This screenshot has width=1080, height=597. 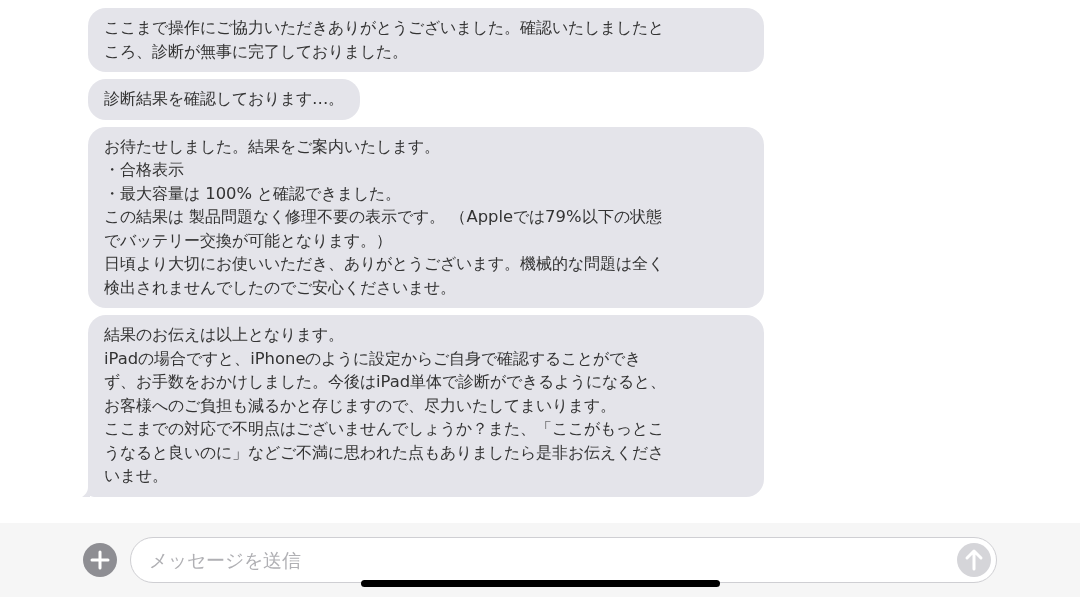 What do you see at coordinates (224, 98) in the screenshot?
I see `message-text: 診断結果を確認しております…。` at bounding box center [224, 98].